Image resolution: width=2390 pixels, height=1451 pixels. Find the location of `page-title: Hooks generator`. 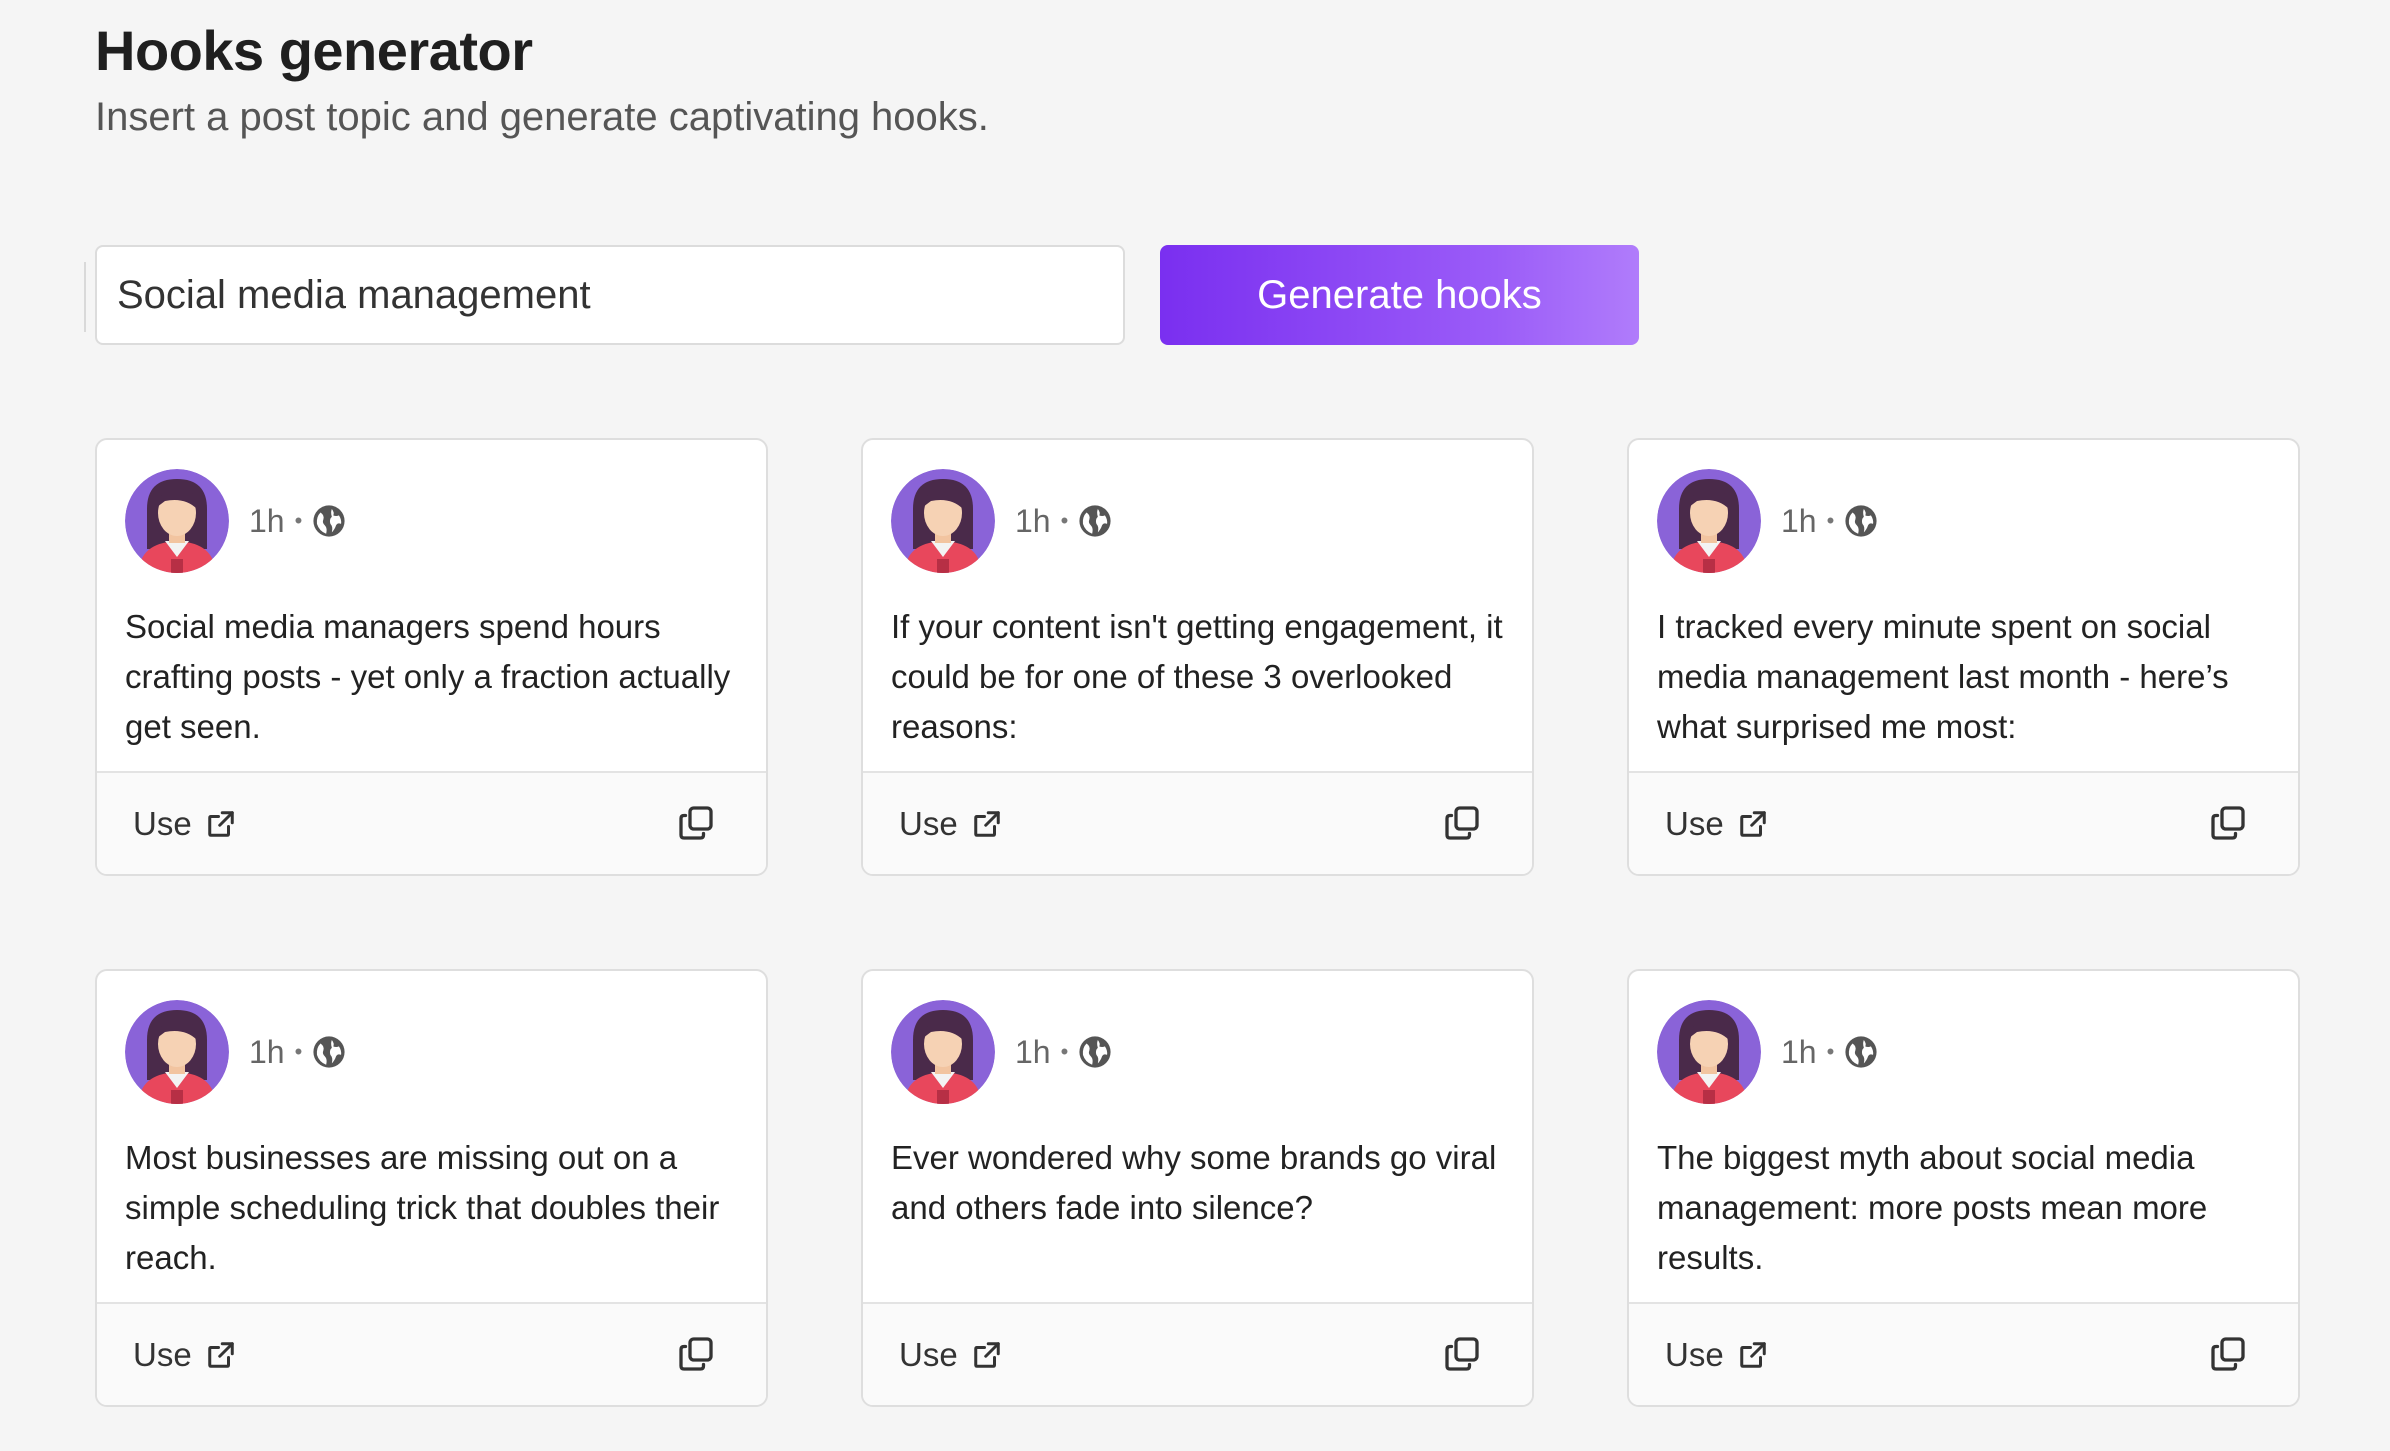

page-title: Hooks generator is located at coordinates (314, 50).